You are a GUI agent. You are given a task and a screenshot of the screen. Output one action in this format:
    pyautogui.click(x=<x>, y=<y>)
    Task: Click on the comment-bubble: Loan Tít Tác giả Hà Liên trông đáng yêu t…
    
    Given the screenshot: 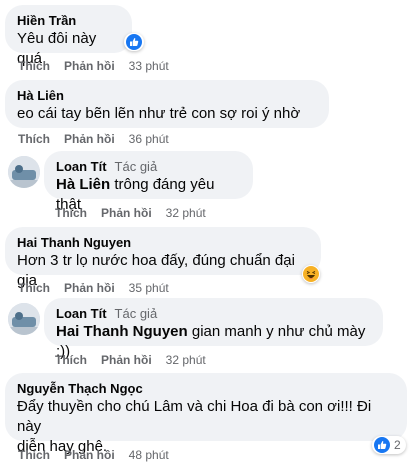 What is the action you would take?
    pyautogui.click(x=148, y=182)
    